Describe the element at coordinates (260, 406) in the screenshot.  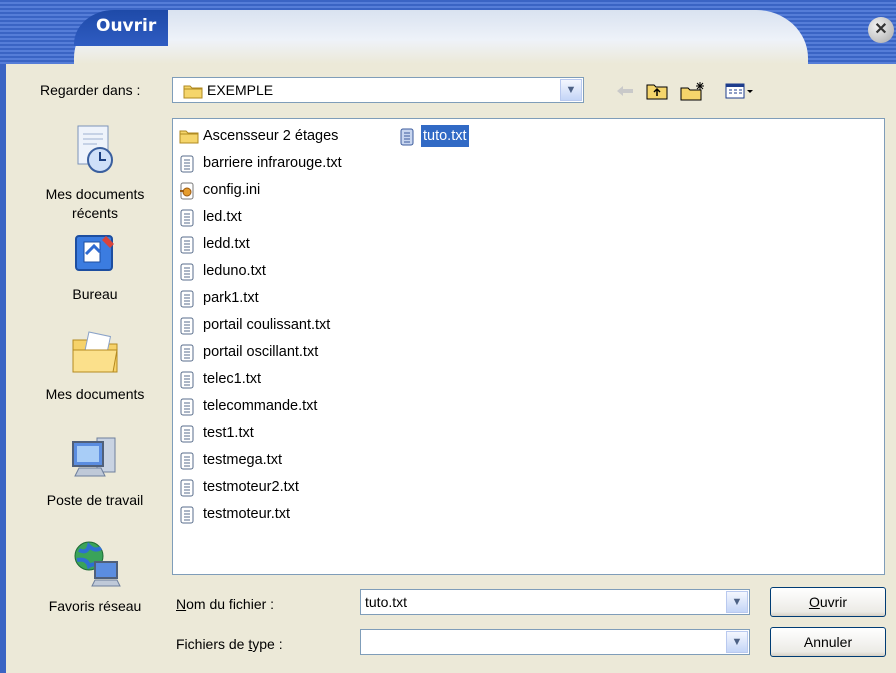
I see `file-name: telecommande.txt` at that location.